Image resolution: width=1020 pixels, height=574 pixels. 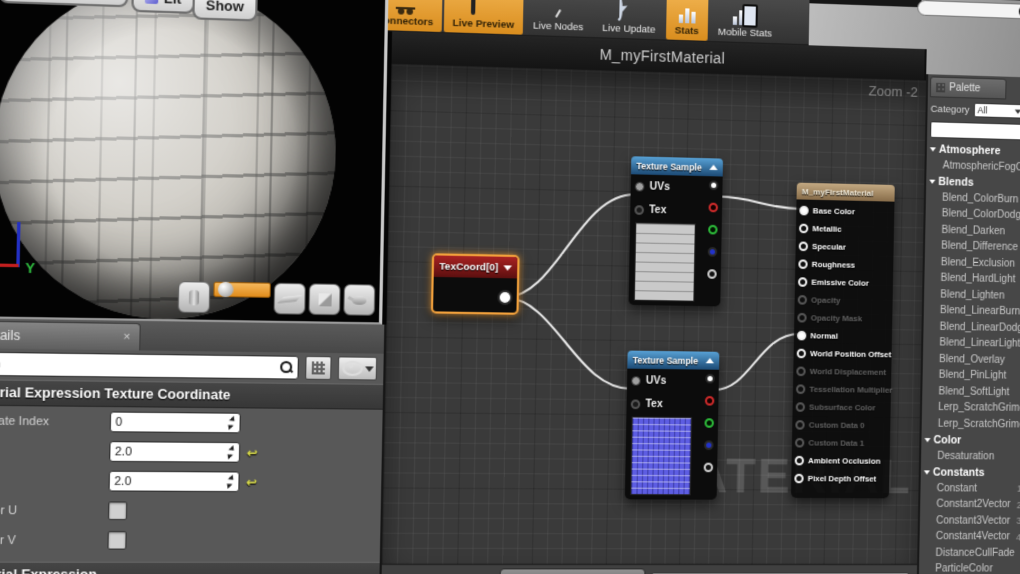 I want to click on shape-sphere-button, so click(x=242, y=289).